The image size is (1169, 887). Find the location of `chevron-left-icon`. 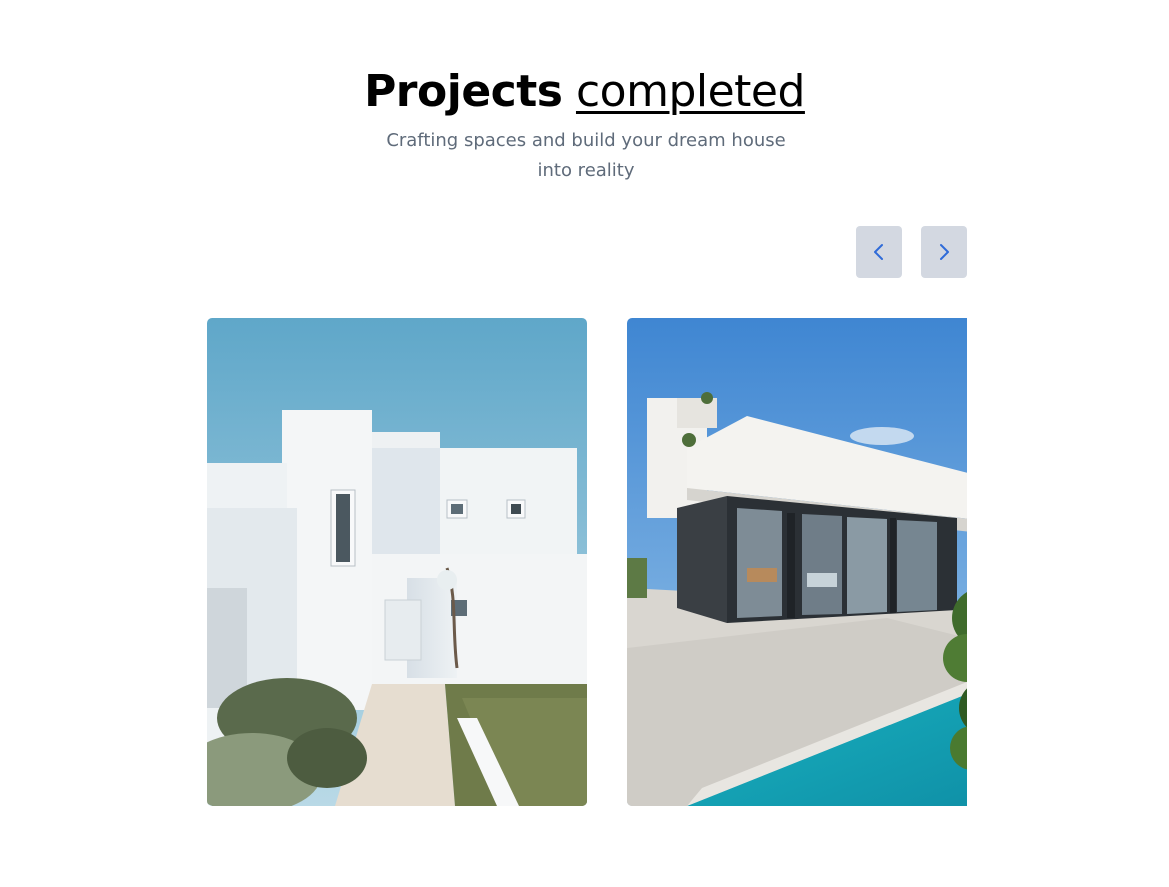

chevron-left-icon is located at coordinates (878, 252).